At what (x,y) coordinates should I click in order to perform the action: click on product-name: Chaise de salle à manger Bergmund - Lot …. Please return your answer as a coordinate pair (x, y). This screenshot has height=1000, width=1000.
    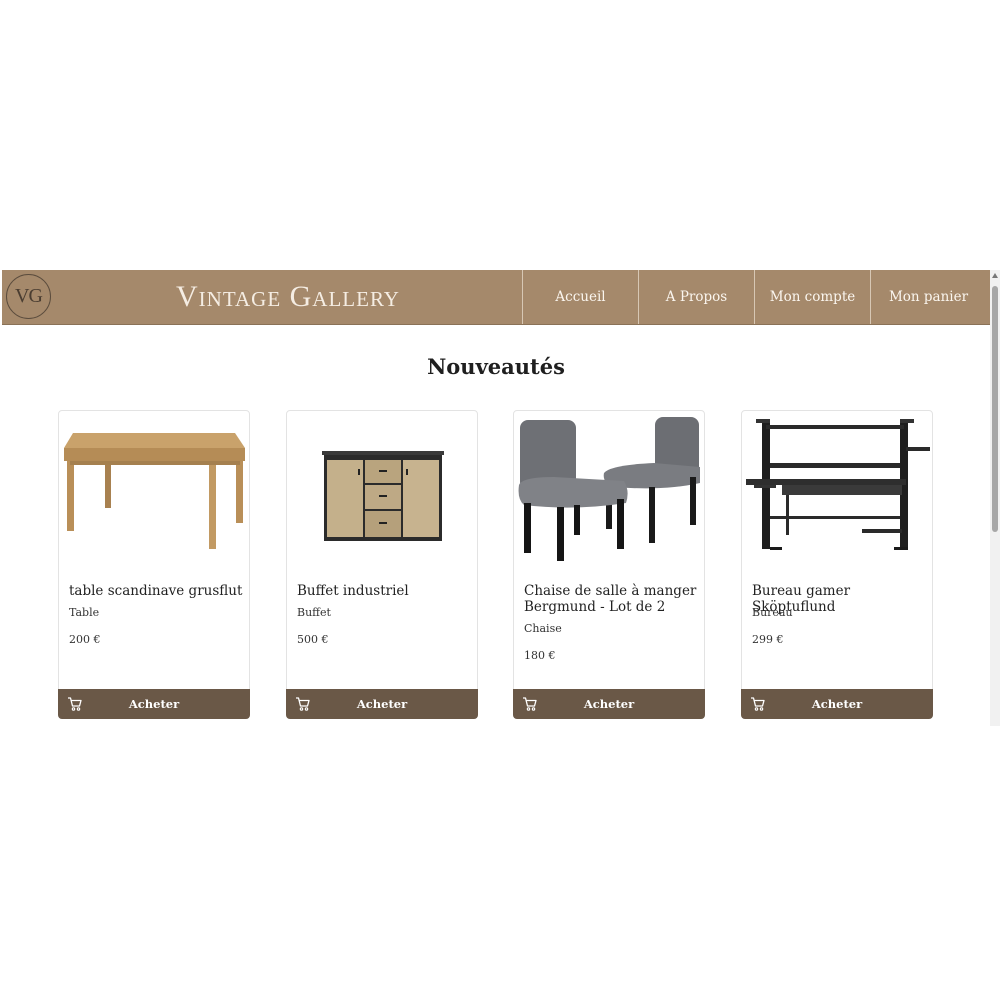
    Looking at the image, I should click on (610, 599).